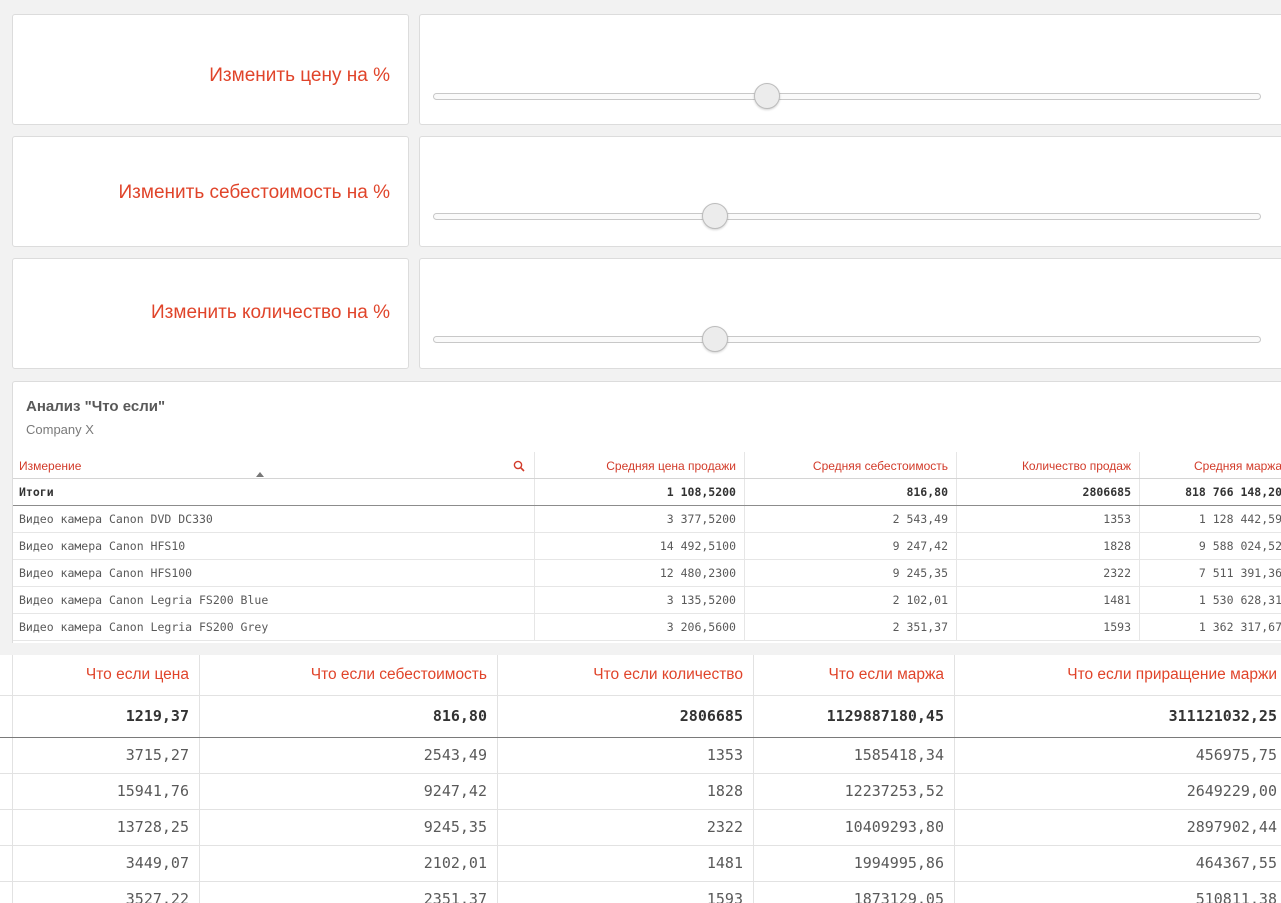 This screenshot has width=1281, height=903. I want to click on price-change-label-card: Изменить цену на %, so click(210, 69).